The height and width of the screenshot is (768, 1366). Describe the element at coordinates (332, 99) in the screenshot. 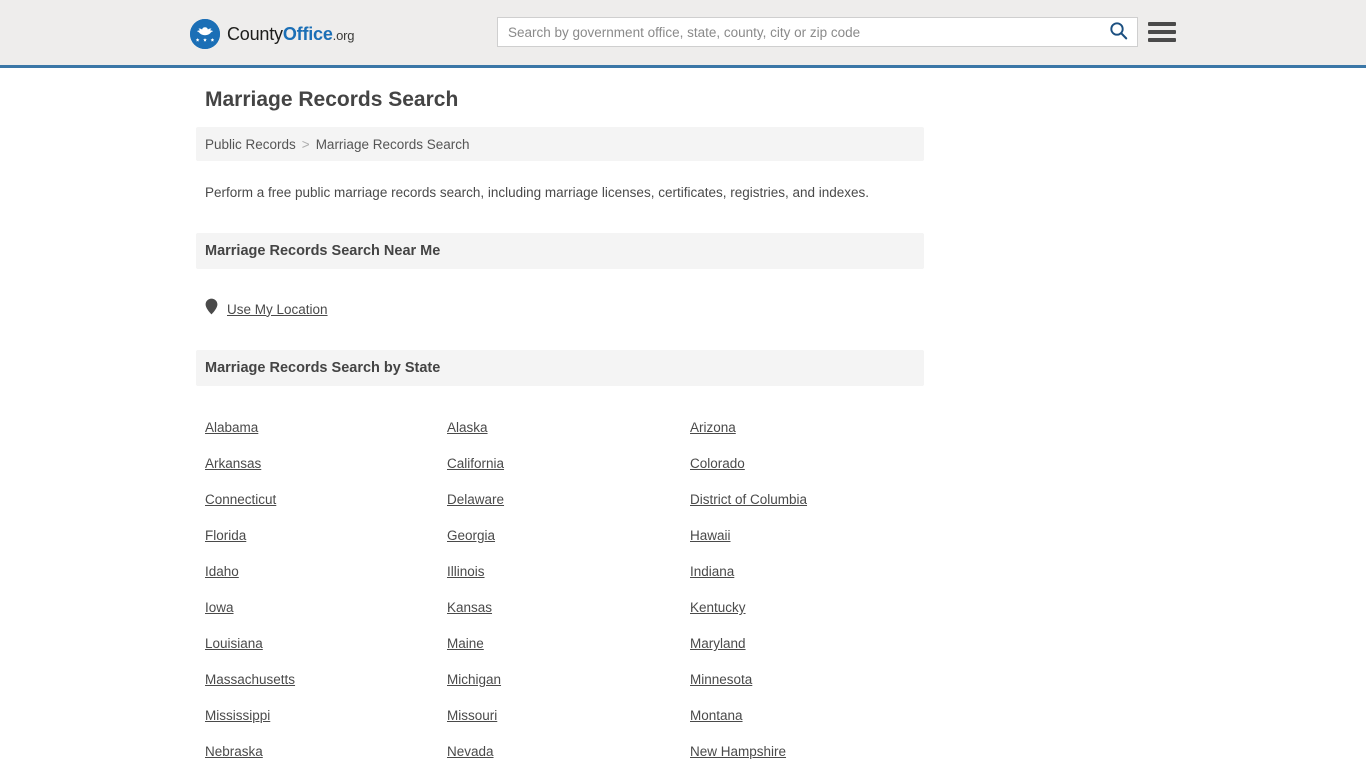

I see `page-title: Marriage Records Search` at that location.